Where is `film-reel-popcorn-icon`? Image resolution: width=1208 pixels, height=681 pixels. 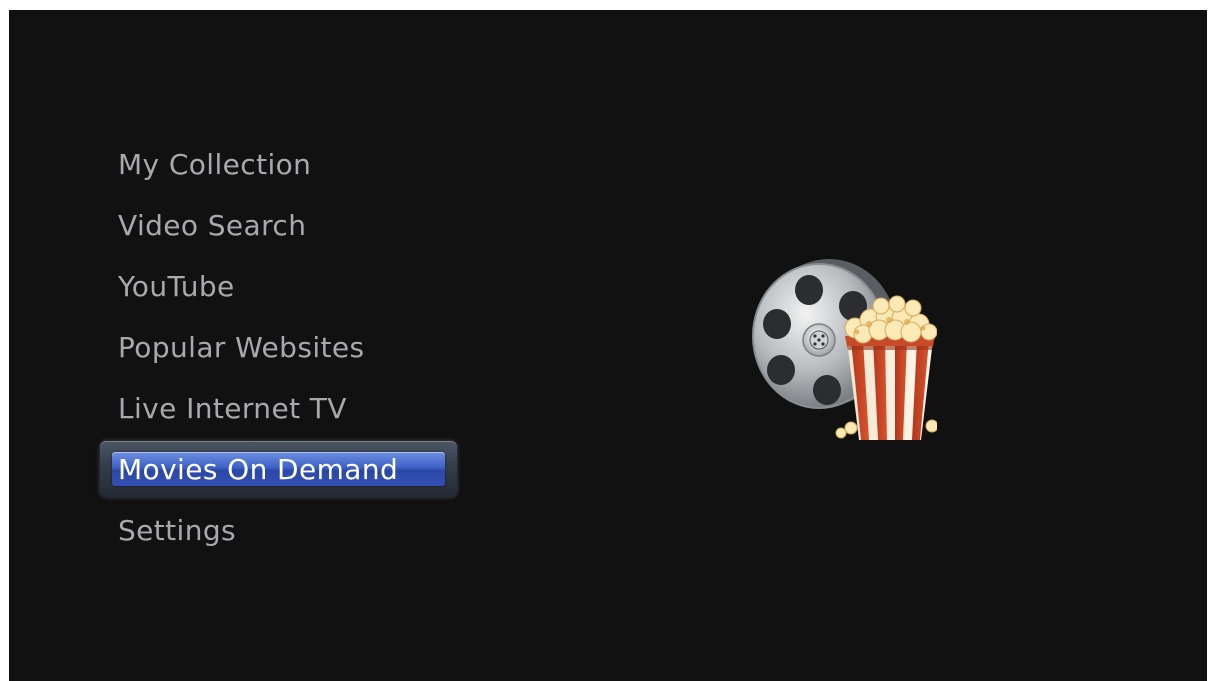
film-reel-popcorn-icon is located at coordinates (838, 340).